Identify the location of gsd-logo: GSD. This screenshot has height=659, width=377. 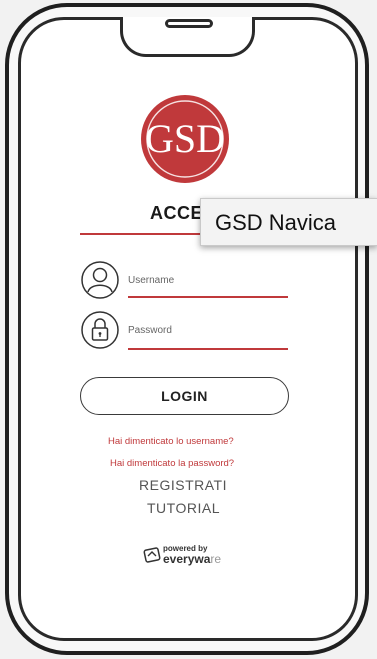
(185, 139).